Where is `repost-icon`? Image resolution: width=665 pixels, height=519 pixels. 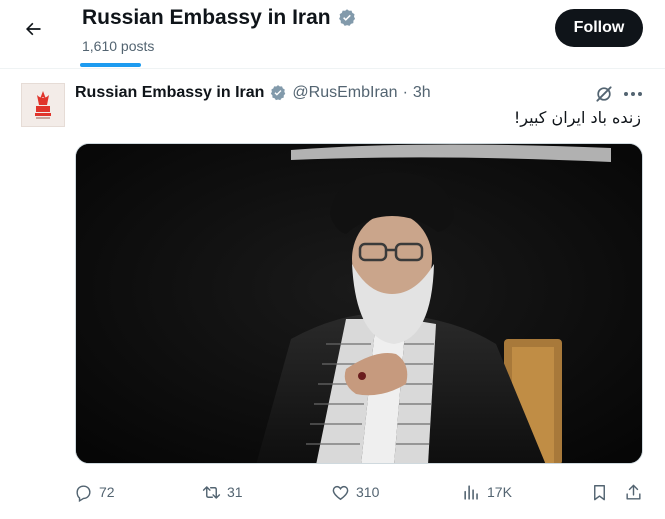 repost-icon is located at coordinates (211, 492).